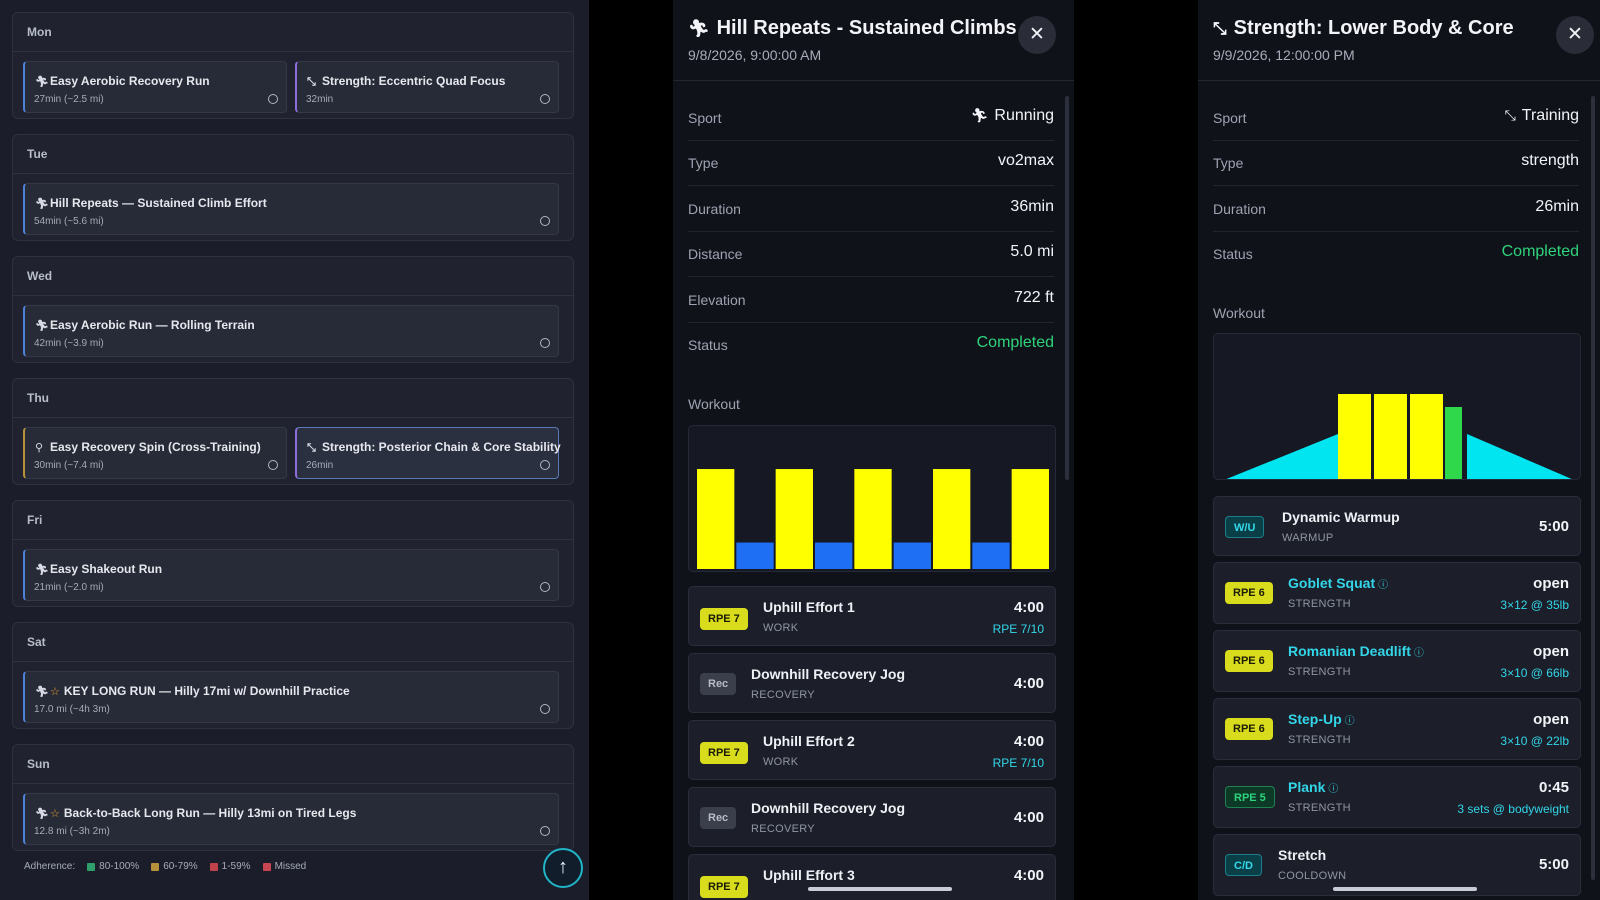 This screenshot has height=900, width=1600. I want to click on day-label: Sun, so click(293, 764).